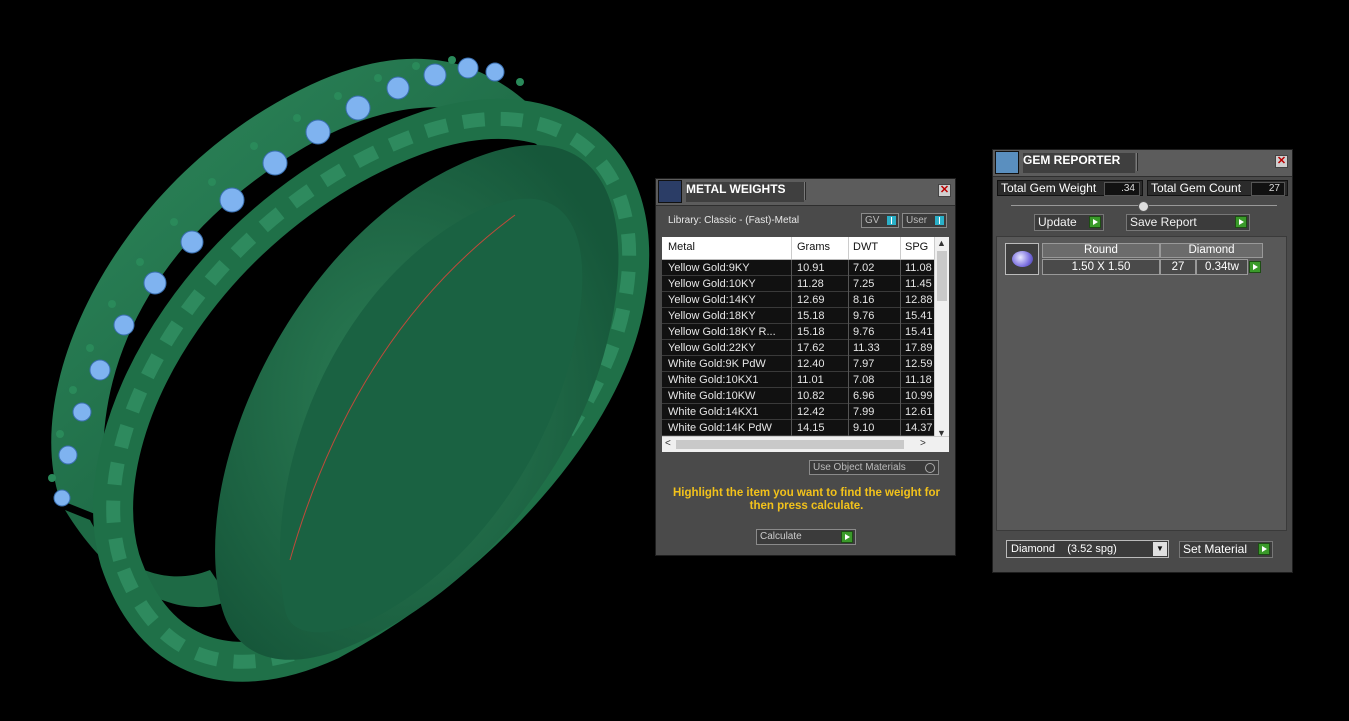 The height and width of the screenshot is (721, 1349). I want to click on table-row: Yellow Gold:9KY 10.91 7.02 11.08, so click(798, 268).